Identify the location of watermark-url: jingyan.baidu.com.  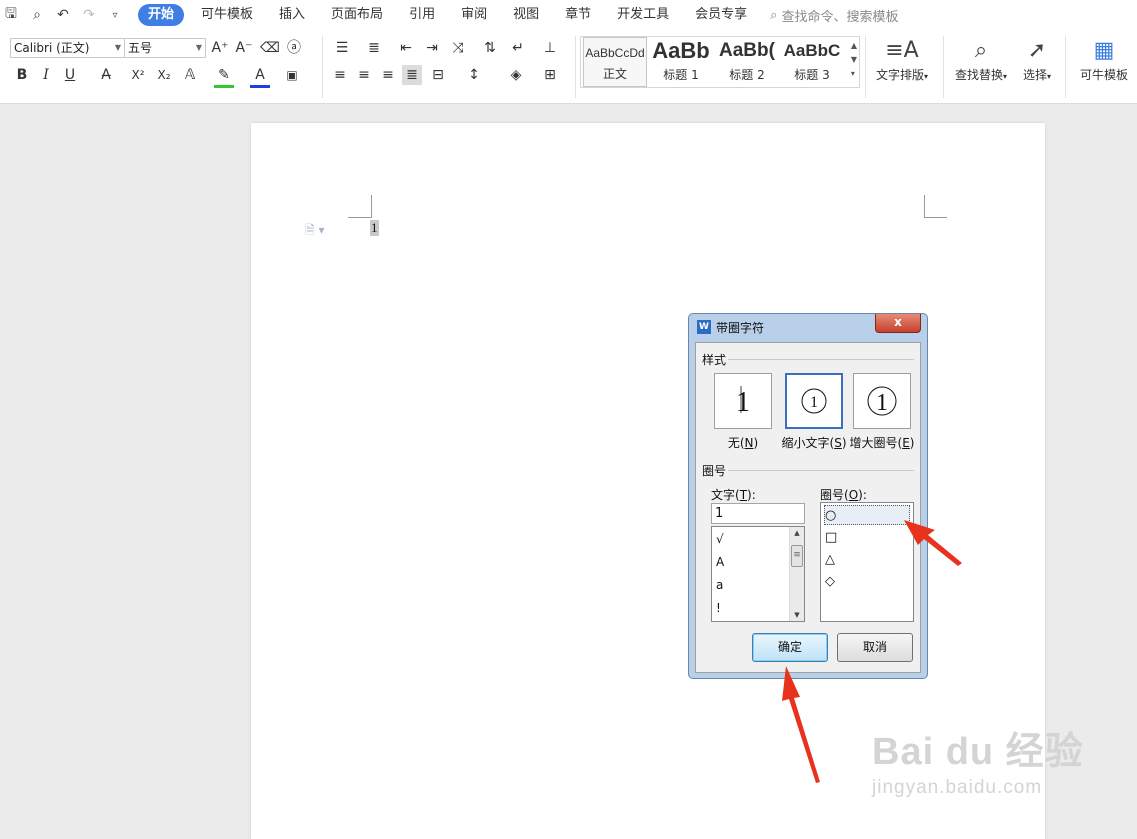
(957, 787).